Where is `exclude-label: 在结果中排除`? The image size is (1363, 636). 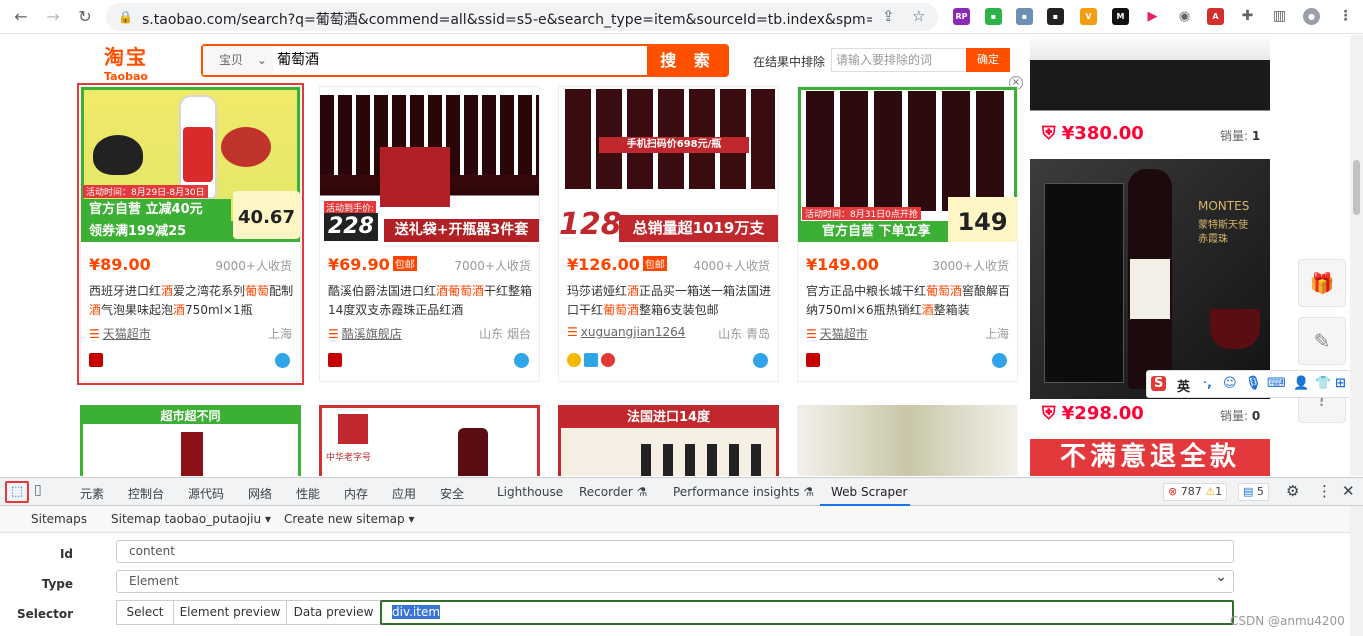
exclude-label: 在结果中排除 is located at coordinates (789, 62).